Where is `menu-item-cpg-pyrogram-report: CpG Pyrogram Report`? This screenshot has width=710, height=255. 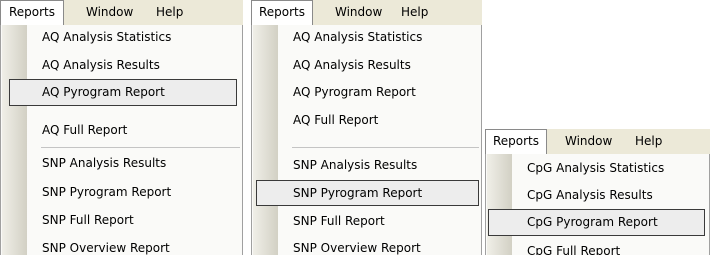
menu-item-cpg-pyrogram-report: CpG Pyrogram Report is located at coordinates (596, 222).